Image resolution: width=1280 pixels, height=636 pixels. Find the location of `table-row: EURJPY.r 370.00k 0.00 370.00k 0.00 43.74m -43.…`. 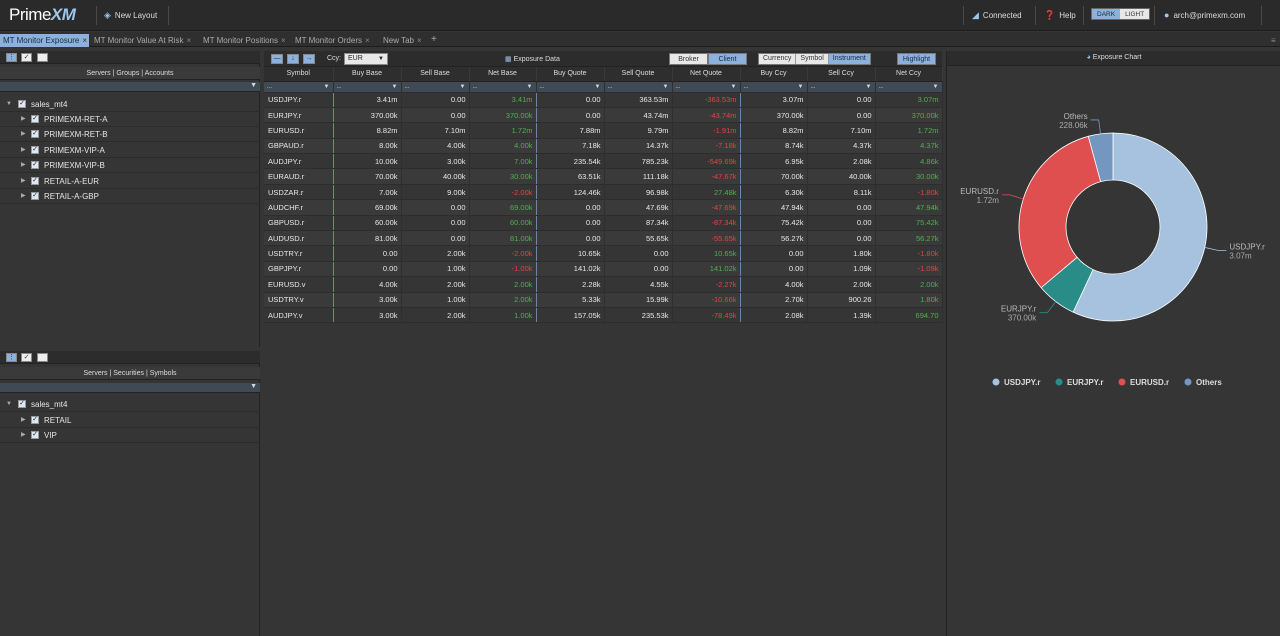

table-row: EURJPY.r 370.00k 0.00 370.00k 0.00 43.74m -43.… is located at coordinates (603, 115).